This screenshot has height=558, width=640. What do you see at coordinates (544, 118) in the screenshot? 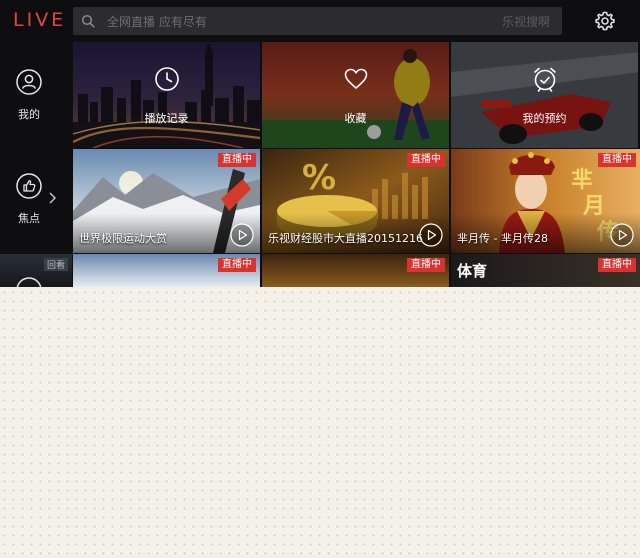
I see `tile-label: 我的预约` at bounding box center [544, 118].